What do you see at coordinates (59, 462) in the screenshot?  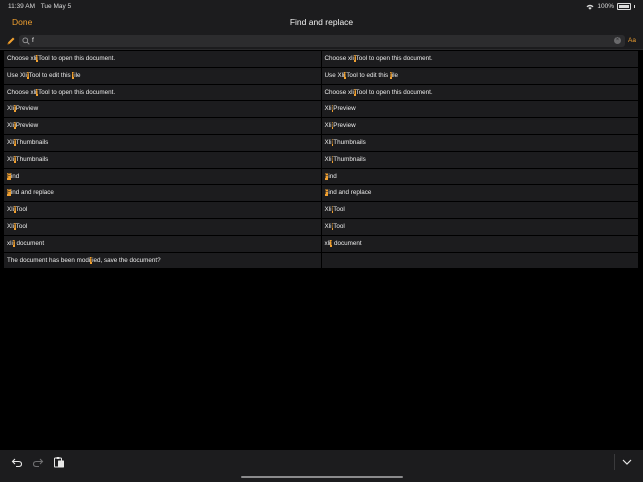 I see `paste-icon` at bounding box center [59, 462].